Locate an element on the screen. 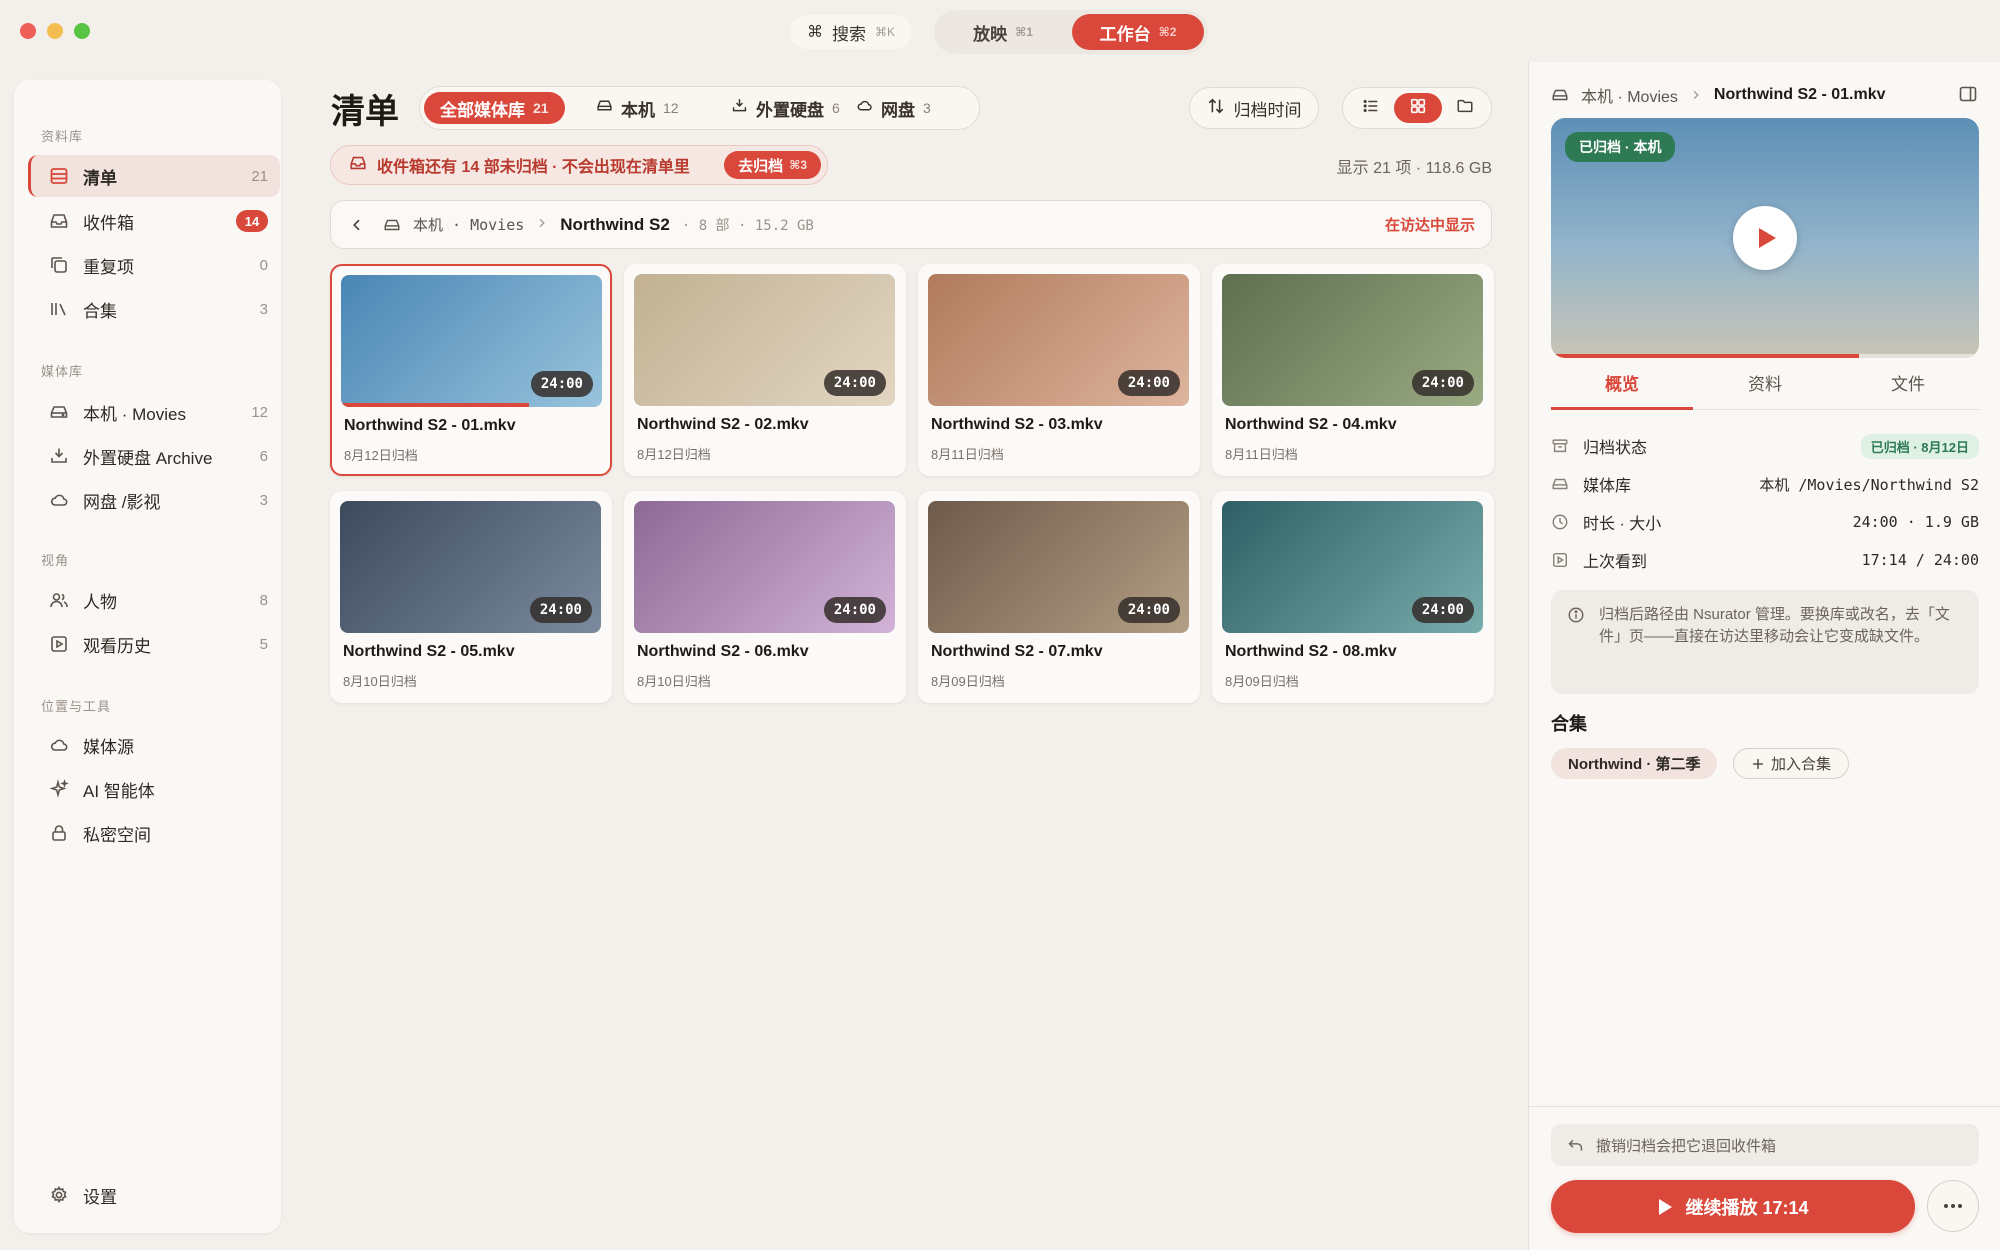  lock-icon is located at coordinates (59, 833).